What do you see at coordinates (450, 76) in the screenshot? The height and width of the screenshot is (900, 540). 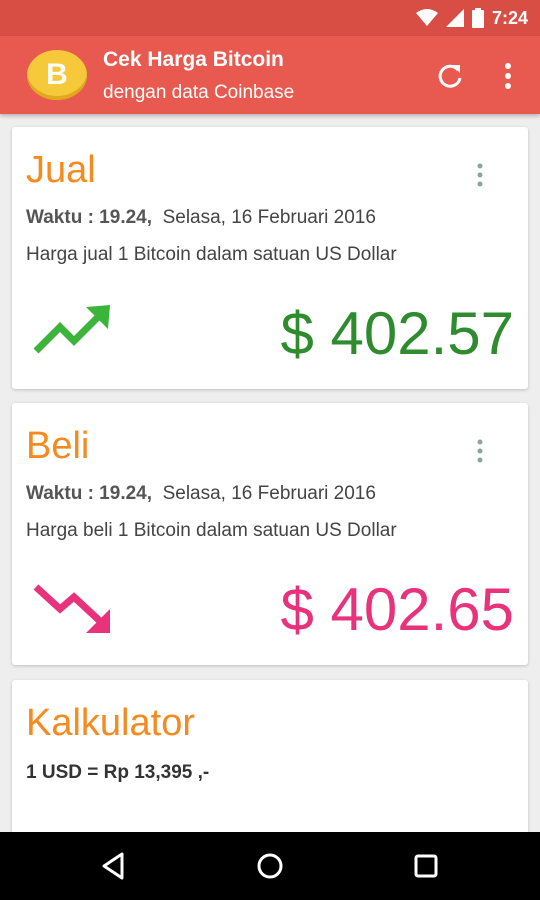 I see `refresh-icon` at bounding box center [450, 76].